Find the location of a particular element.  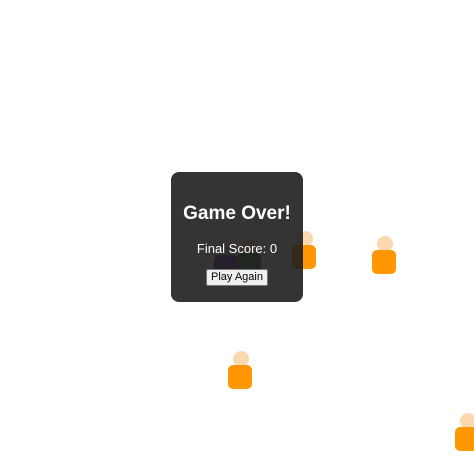

play-again-button: Play Again is located at coordinates (237, 277).